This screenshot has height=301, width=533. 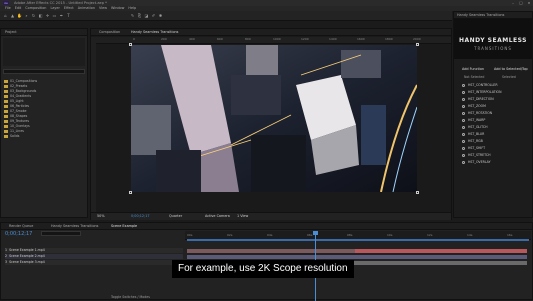 What do you see at coordinates (17, 96) in the screenshot?
I see `list-item: 04_Gradients` at bounding box center [17, 96].